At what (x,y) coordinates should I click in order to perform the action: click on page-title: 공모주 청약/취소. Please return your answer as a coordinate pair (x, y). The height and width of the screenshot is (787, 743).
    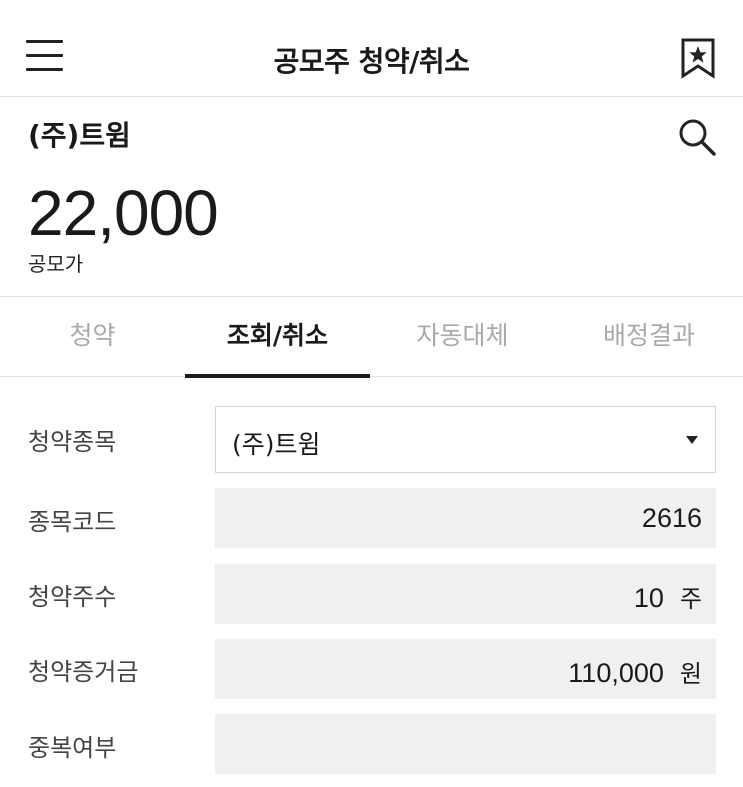
    Looking at the image, I should click on (371, 61).